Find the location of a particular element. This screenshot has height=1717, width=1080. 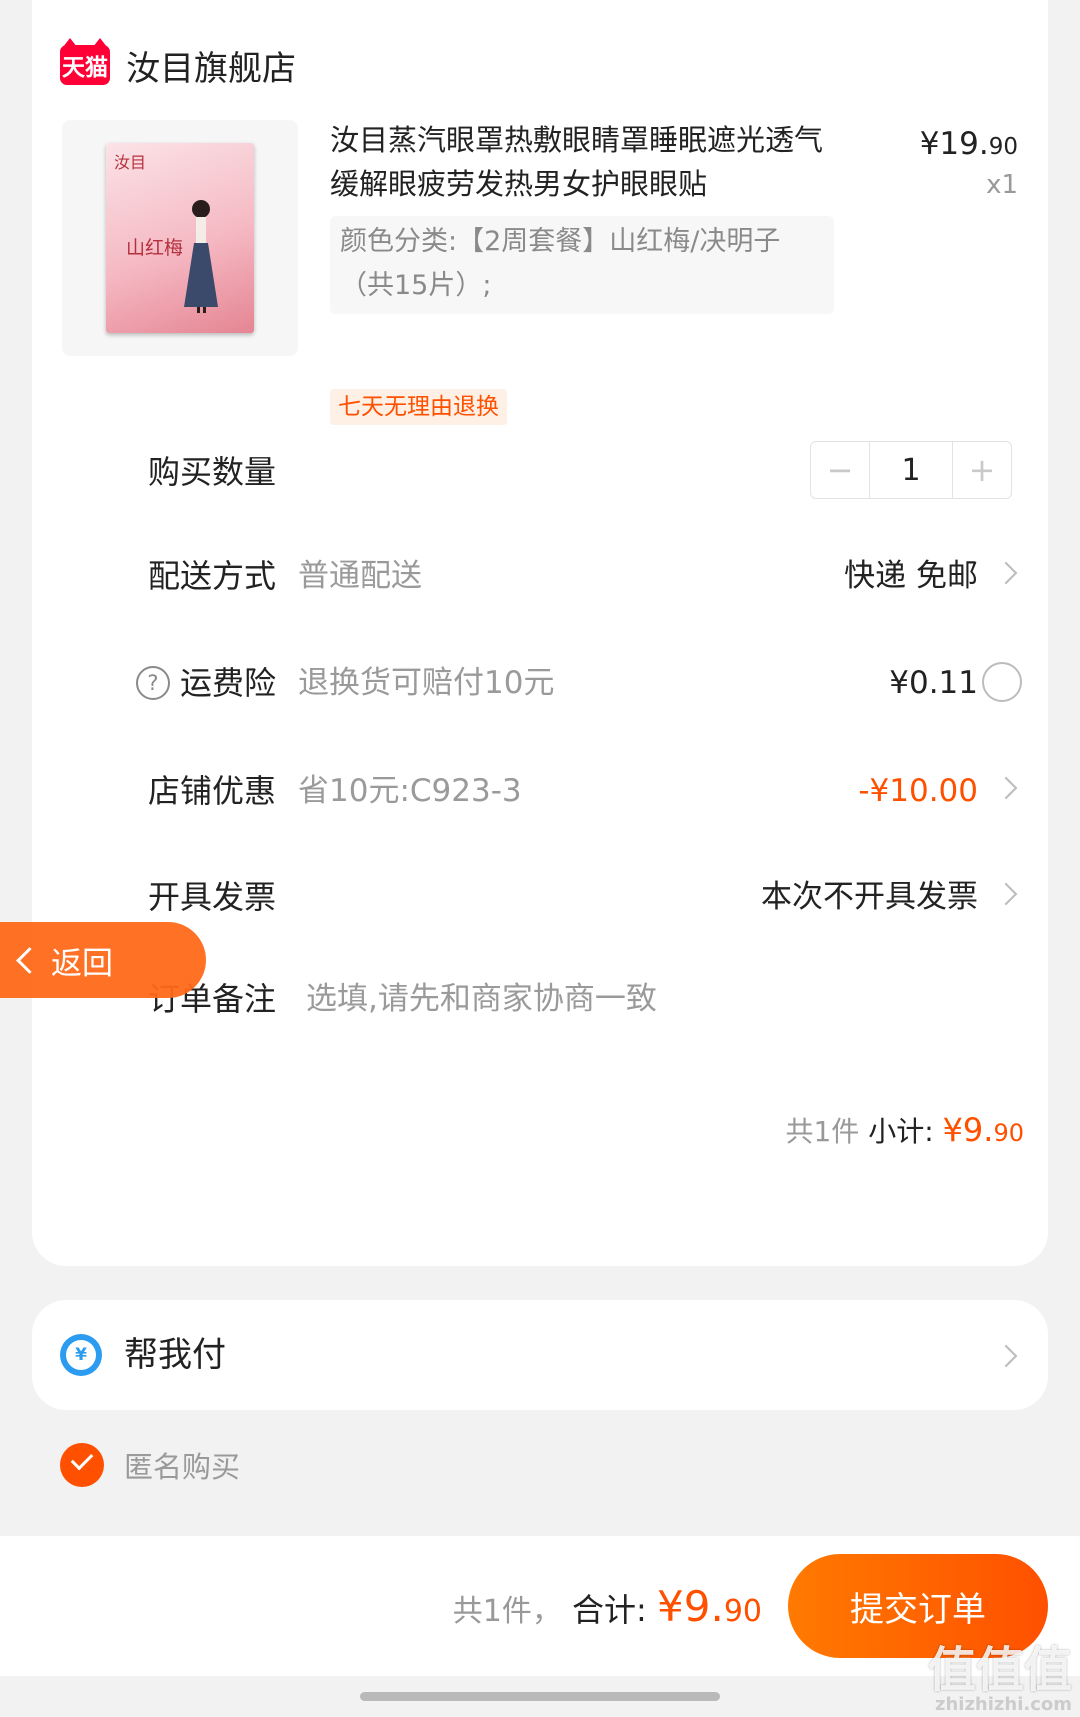

total-amount: ¥9.90 is located at coordinates (709, 1606).